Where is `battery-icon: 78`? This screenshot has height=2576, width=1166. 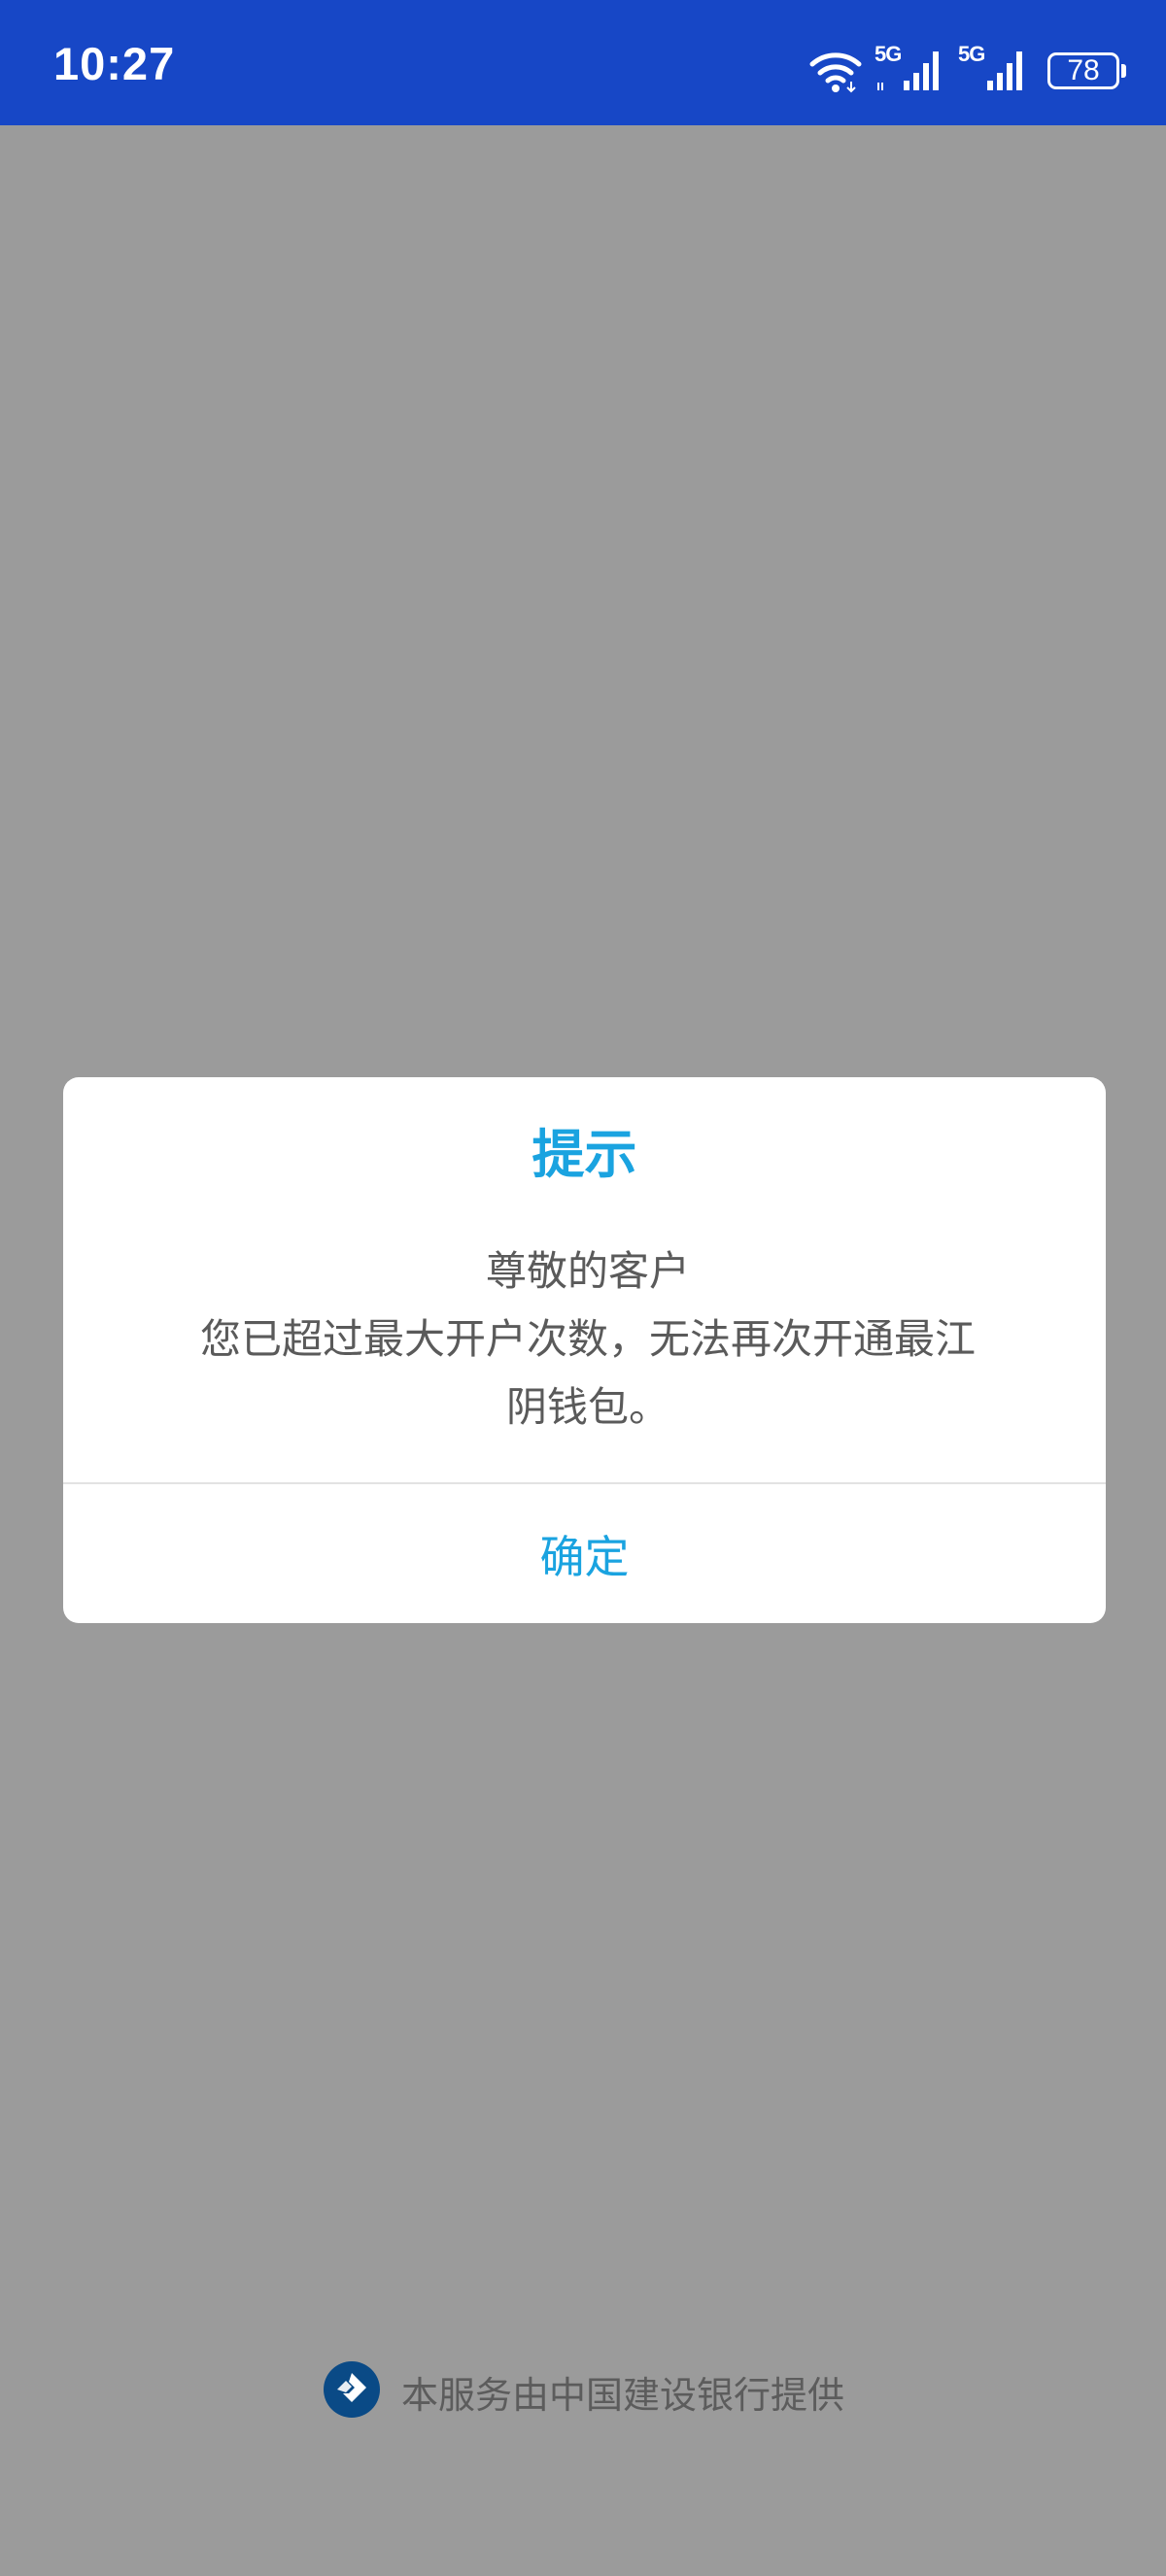
battery-icon: 78 is located at coordinates (1086, 70).